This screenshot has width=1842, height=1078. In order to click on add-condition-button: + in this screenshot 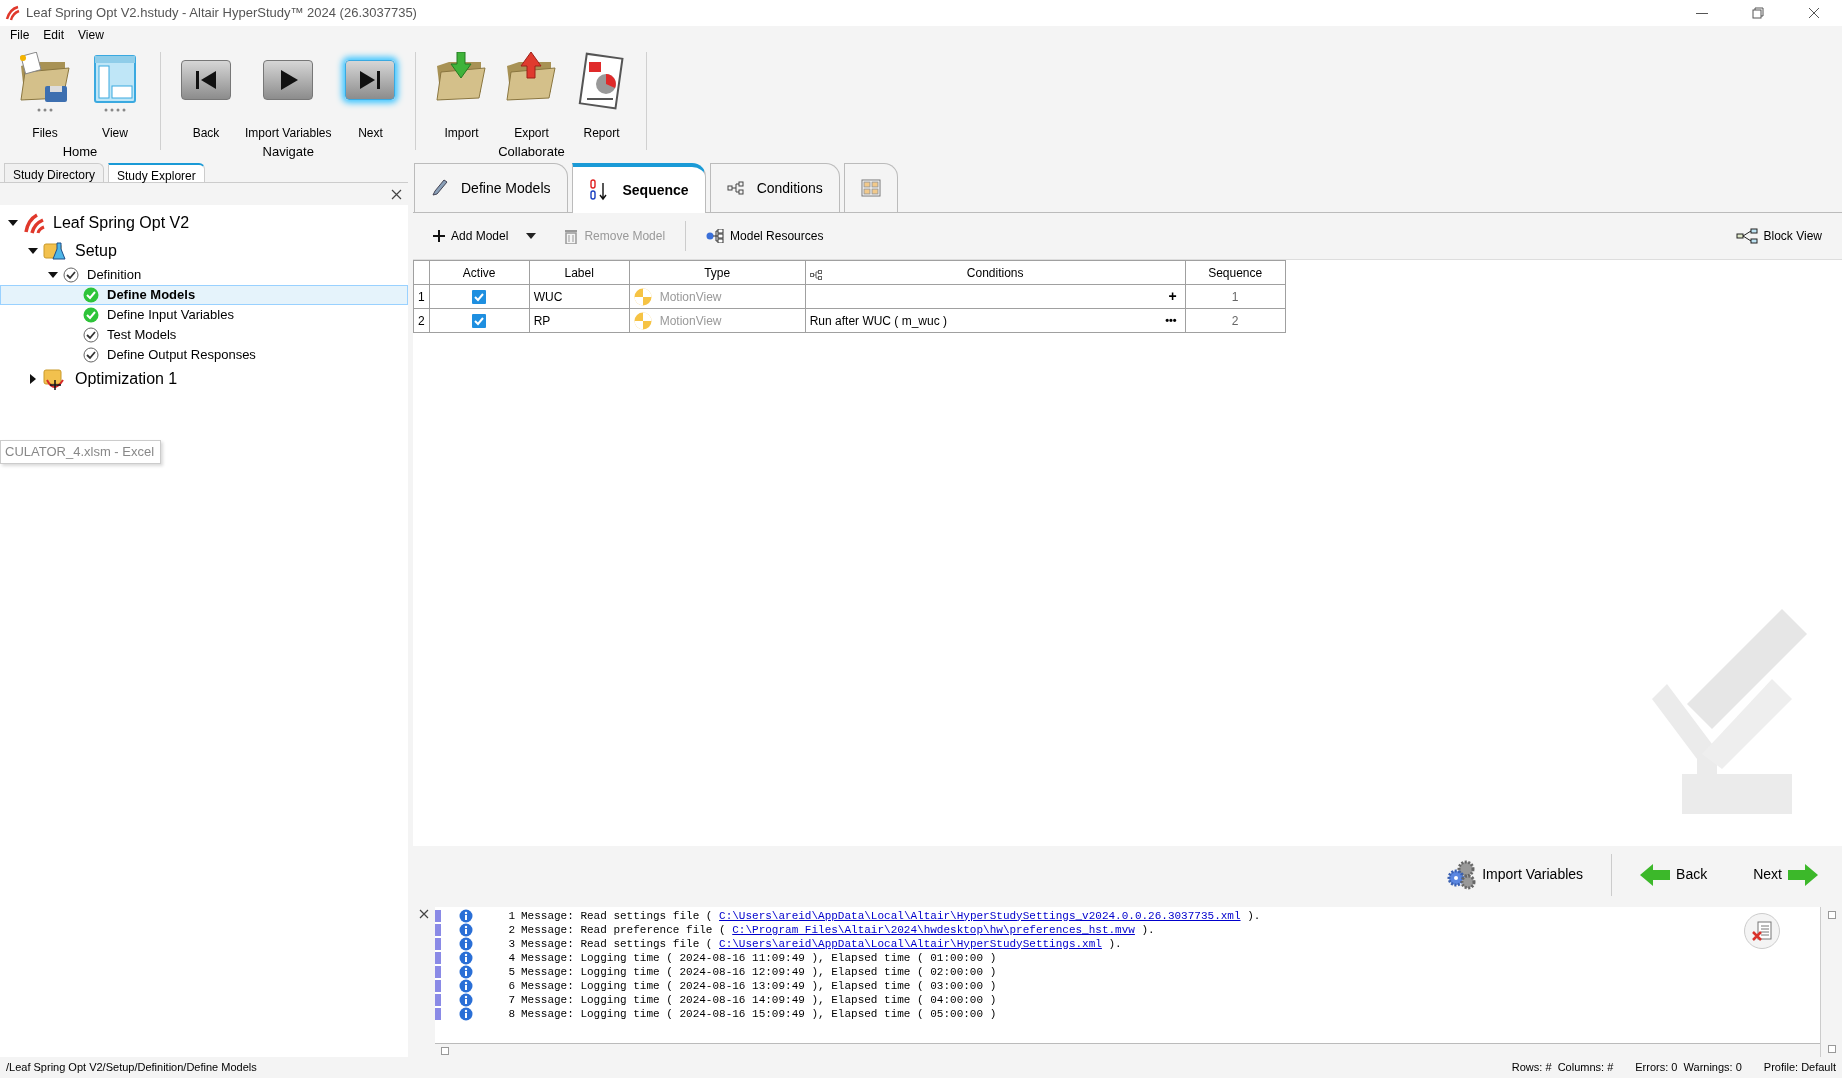, I will do `click(1174, 296)`.